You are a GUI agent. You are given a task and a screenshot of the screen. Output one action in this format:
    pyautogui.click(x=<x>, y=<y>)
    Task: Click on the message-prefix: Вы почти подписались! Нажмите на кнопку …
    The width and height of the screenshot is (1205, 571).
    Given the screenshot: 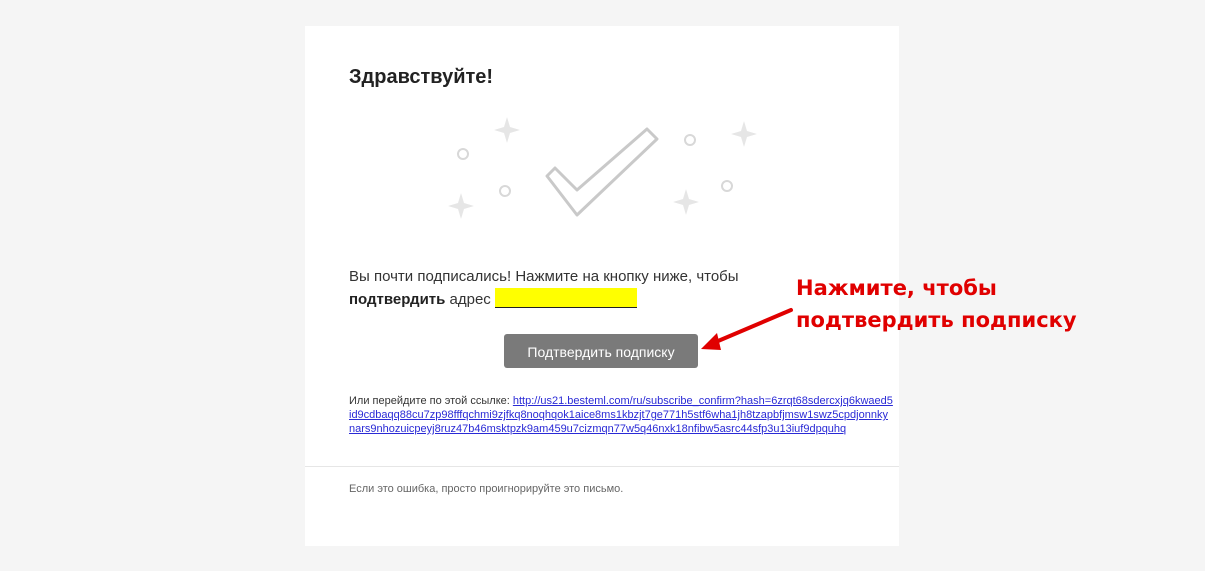 What is the action you would take?
    pyautogui.click(x=544, y=276)
    